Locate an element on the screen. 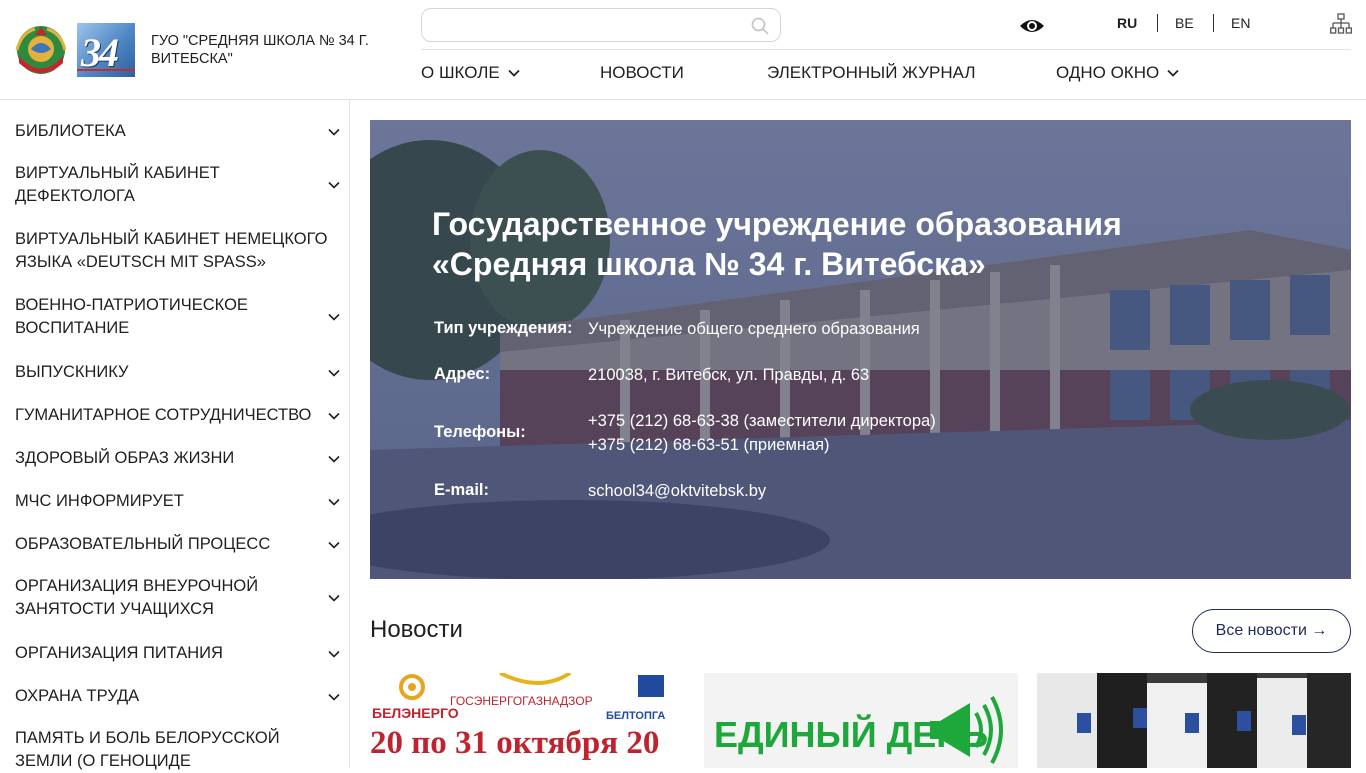  sidebar-item-label: ВИРТУАЛЬНЫЙ КАБИНЕТ ДЕФЕКТОЛОГА is located at coordinates (117, 184).